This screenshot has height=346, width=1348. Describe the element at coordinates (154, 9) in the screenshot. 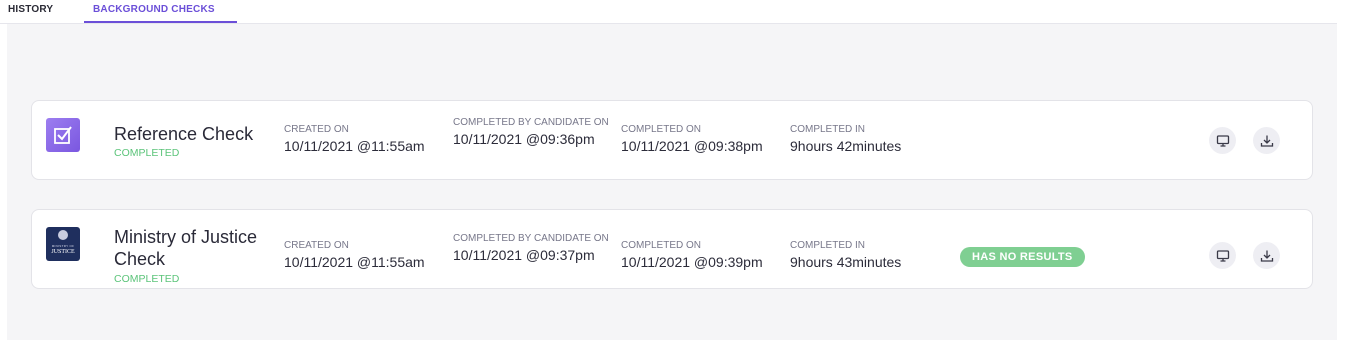

I see `tab-background-checks: BACKGROUND CHECKS` at that location.